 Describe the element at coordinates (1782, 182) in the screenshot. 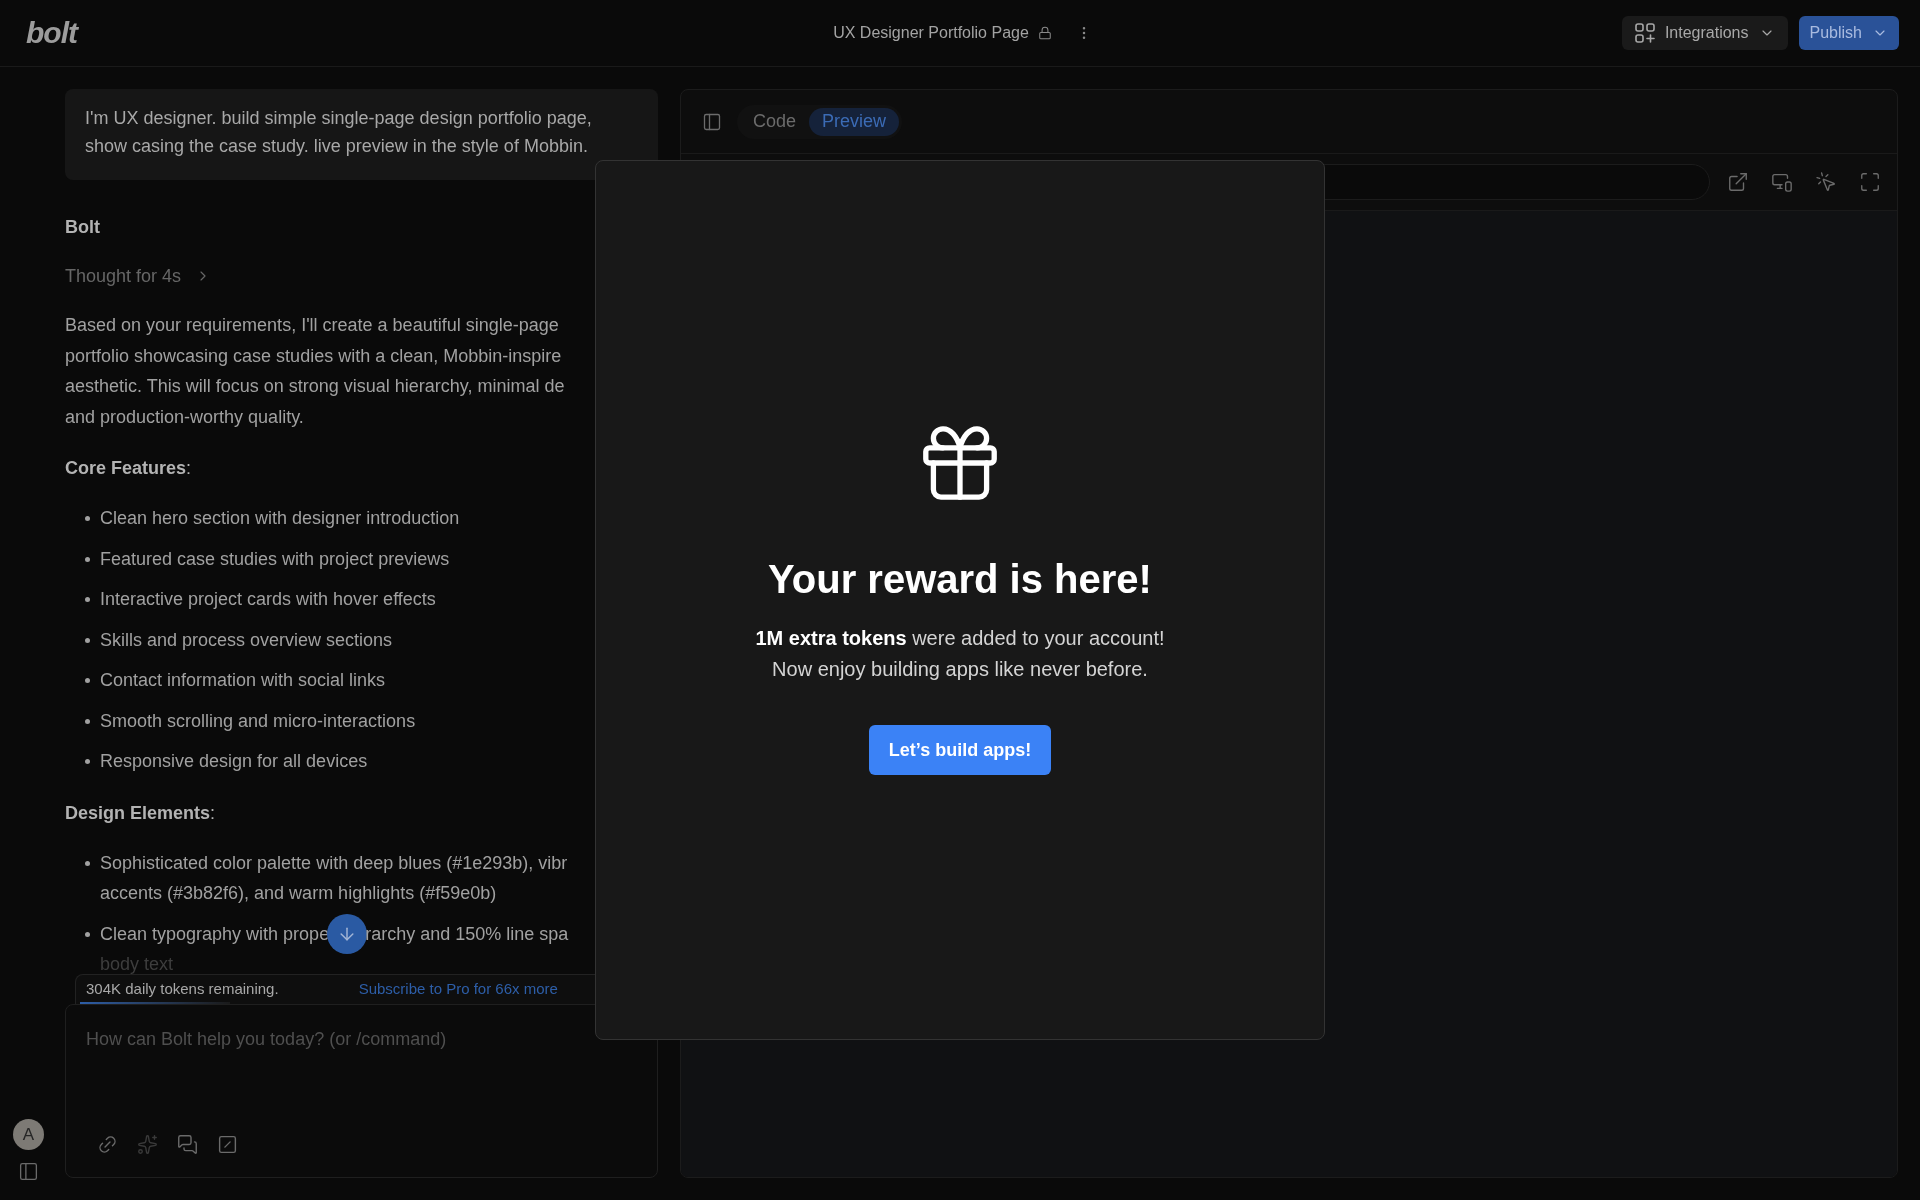

I see `devices-icon` at that location.